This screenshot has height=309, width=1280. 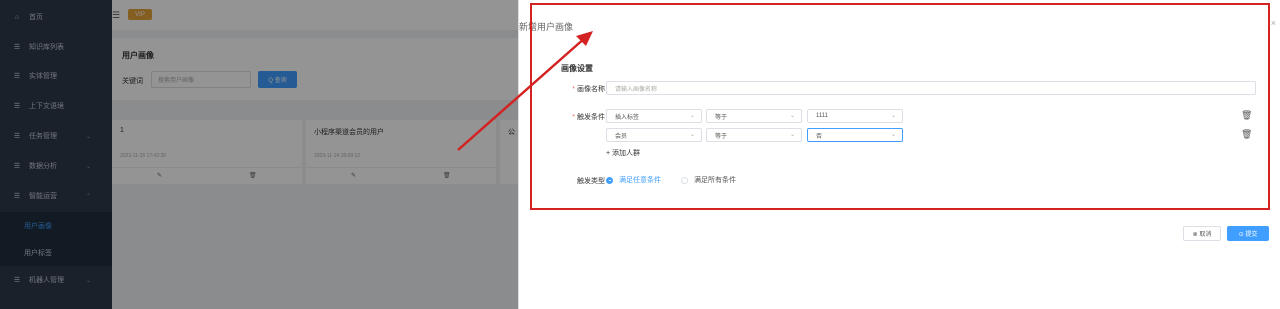 What do you see at coordinates (621, 136) in the screenshot?
I see `select-value: 会员` at bounding box center [621, 136].